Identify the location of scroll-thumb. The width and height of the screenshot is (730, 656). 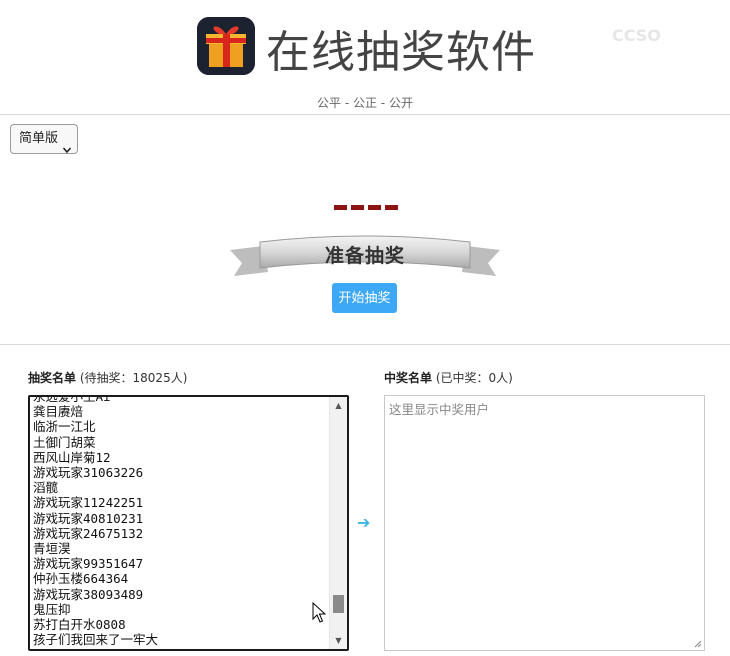
(338, 604).